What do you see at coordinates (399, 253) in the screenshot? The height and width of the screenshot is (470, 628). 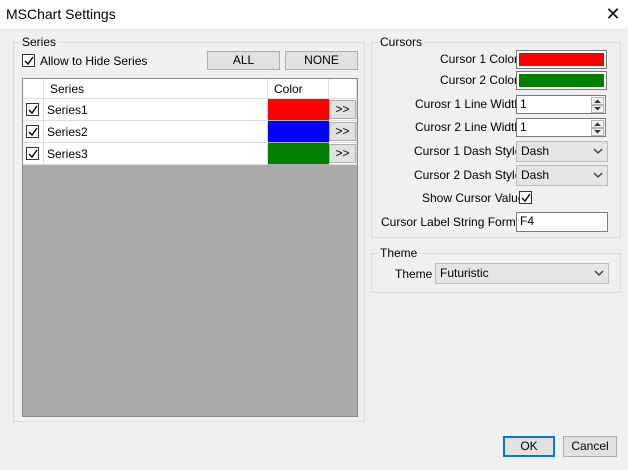 I see `theme-group-legend: Theme` at bounding box center [399, 253].